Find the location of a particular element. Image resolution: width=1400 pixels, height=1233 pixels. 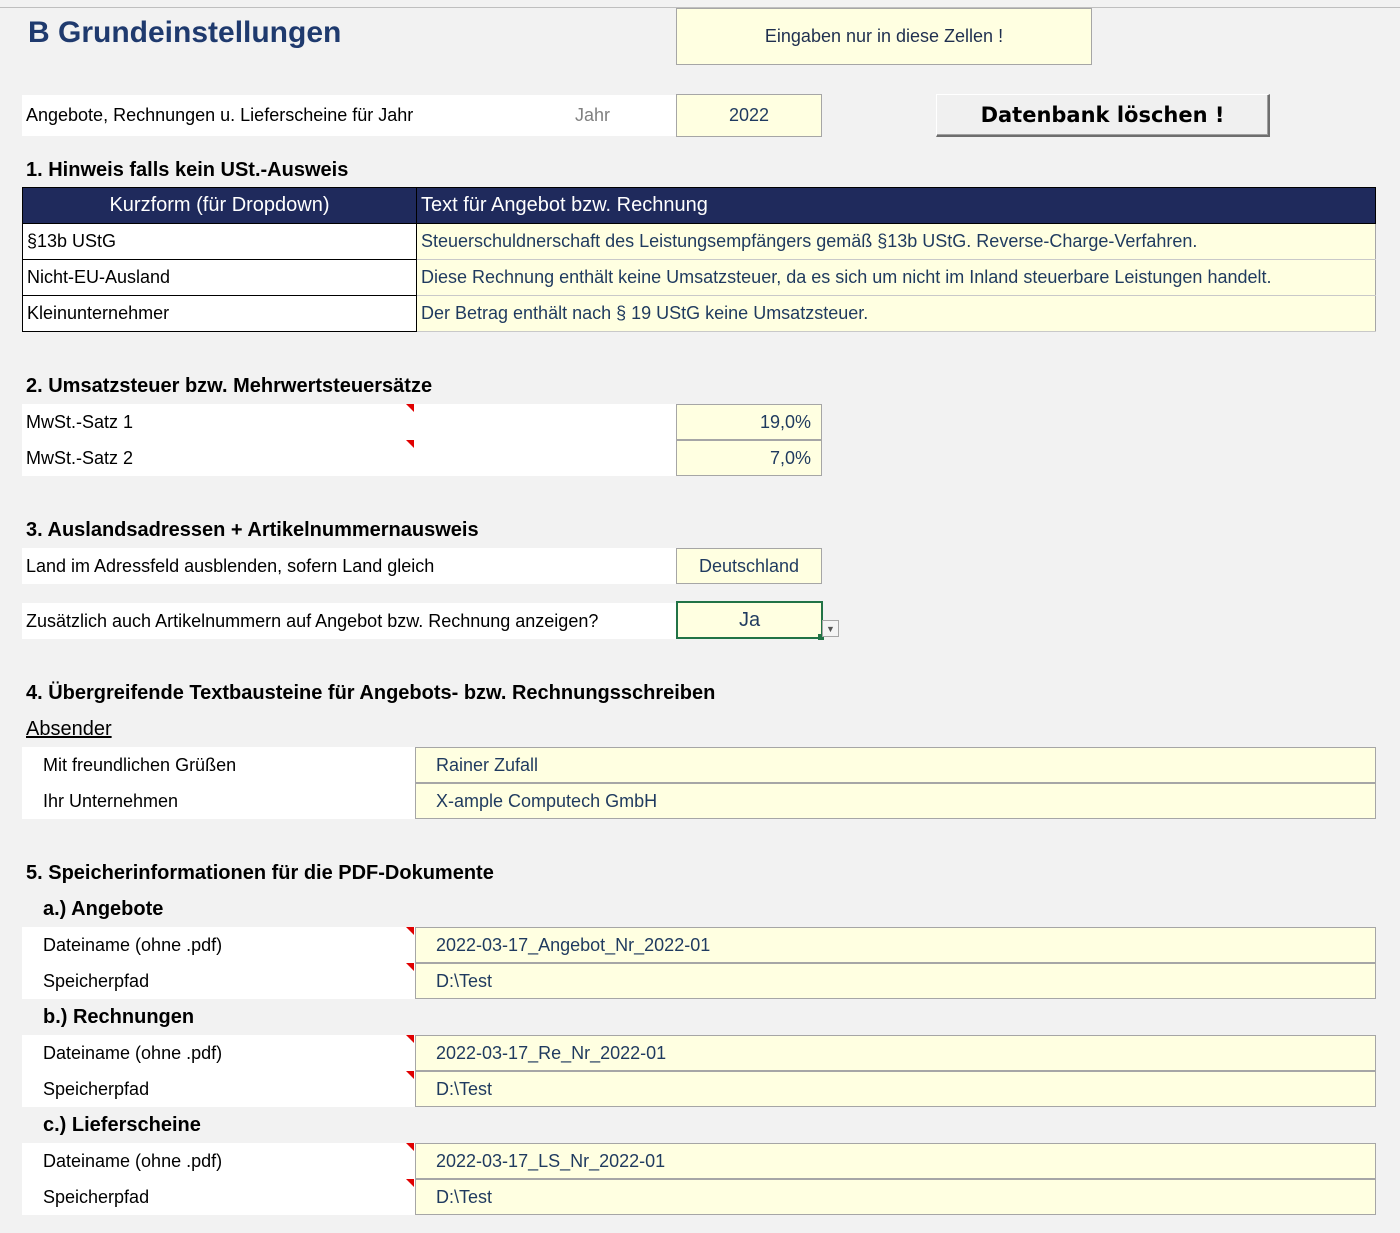

invoices-path-label: Speicherpfad is located at coordinates (96, 1088).